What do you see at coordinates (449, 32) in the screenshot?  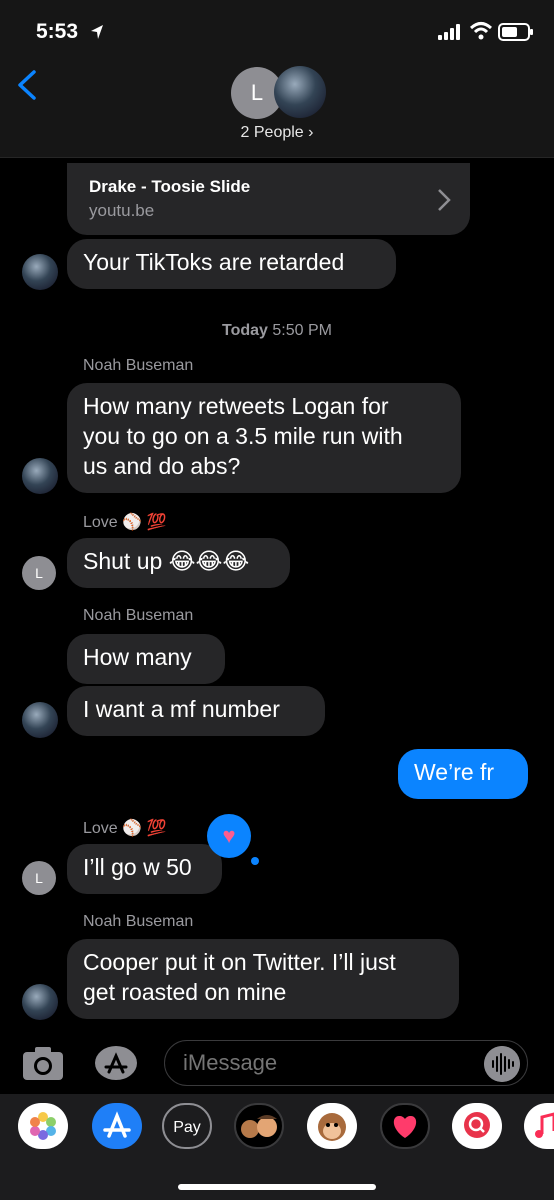 I see `cellular-signal-icon` at bounding box center [449, 32].